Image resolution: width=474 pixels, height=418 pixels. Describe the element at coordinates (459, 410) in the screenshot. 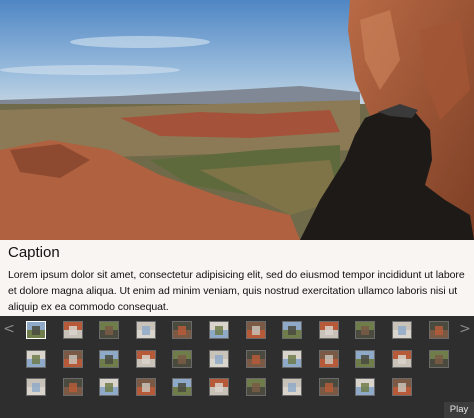

I see `play-button: Play` at that location.